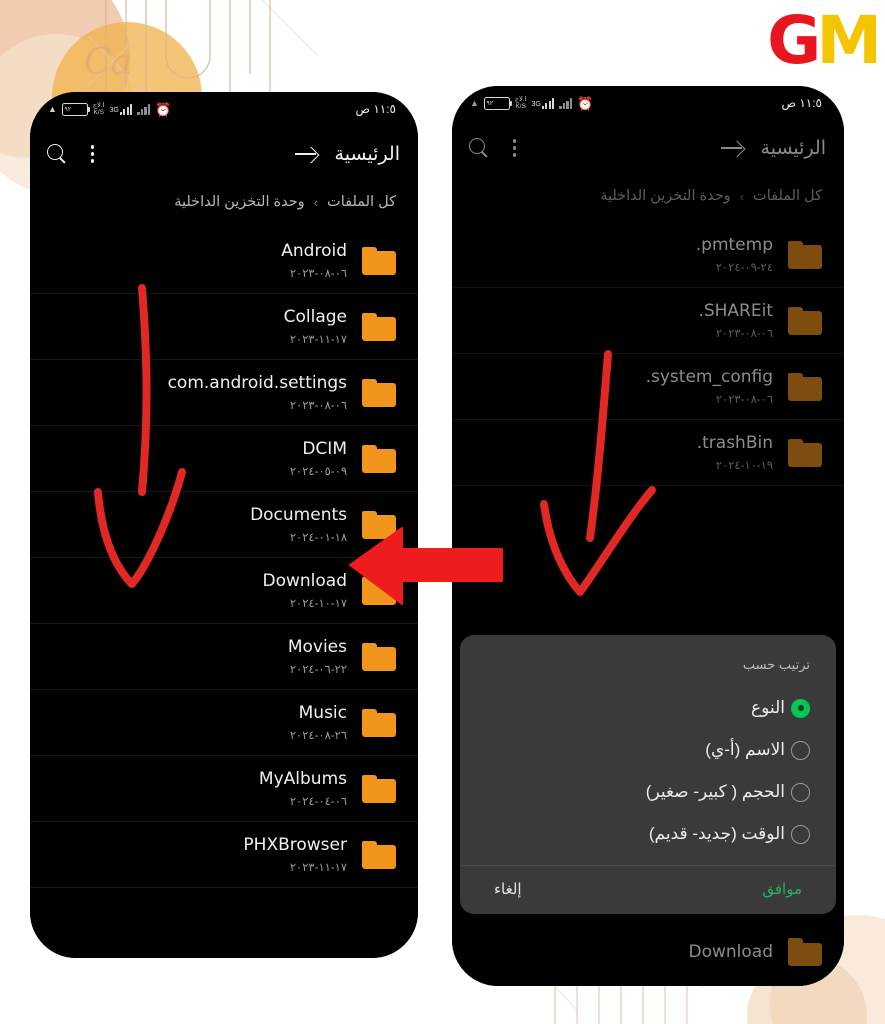 The height and width of the screenshot is (1024, 885). I want to click on file-row: .trashBin ١٩-١٠-٢٠٢٤, so click(648, 453).